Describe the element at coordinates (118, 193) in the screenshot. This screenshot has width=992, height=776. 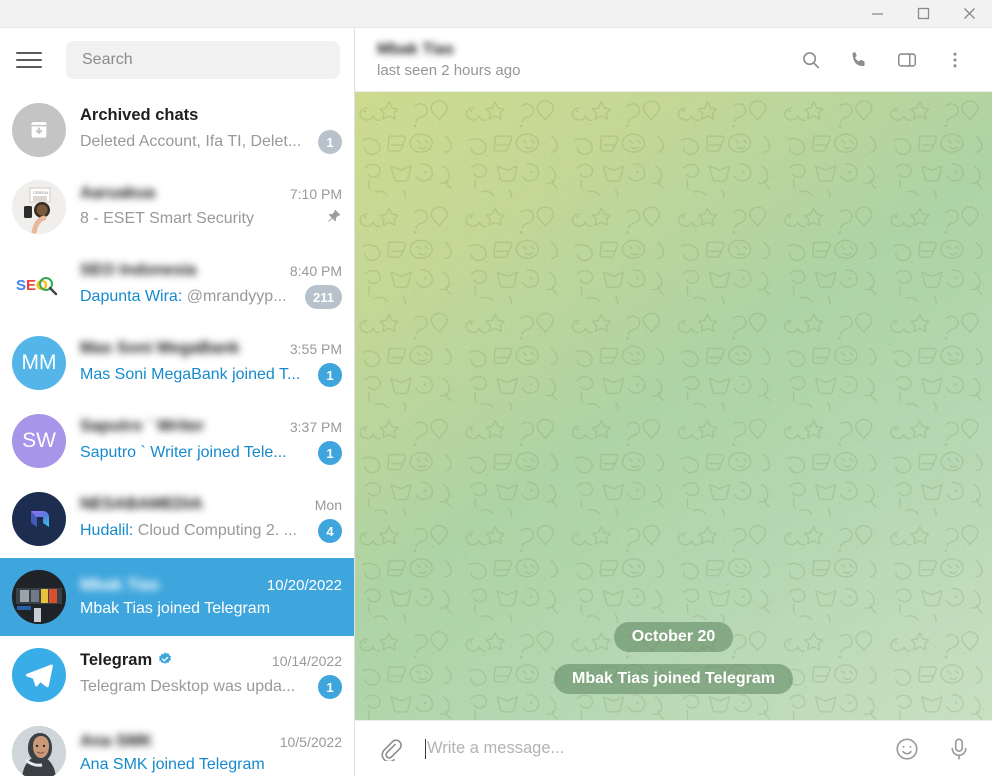
I see `chat-name: Aaruakua` at that location.